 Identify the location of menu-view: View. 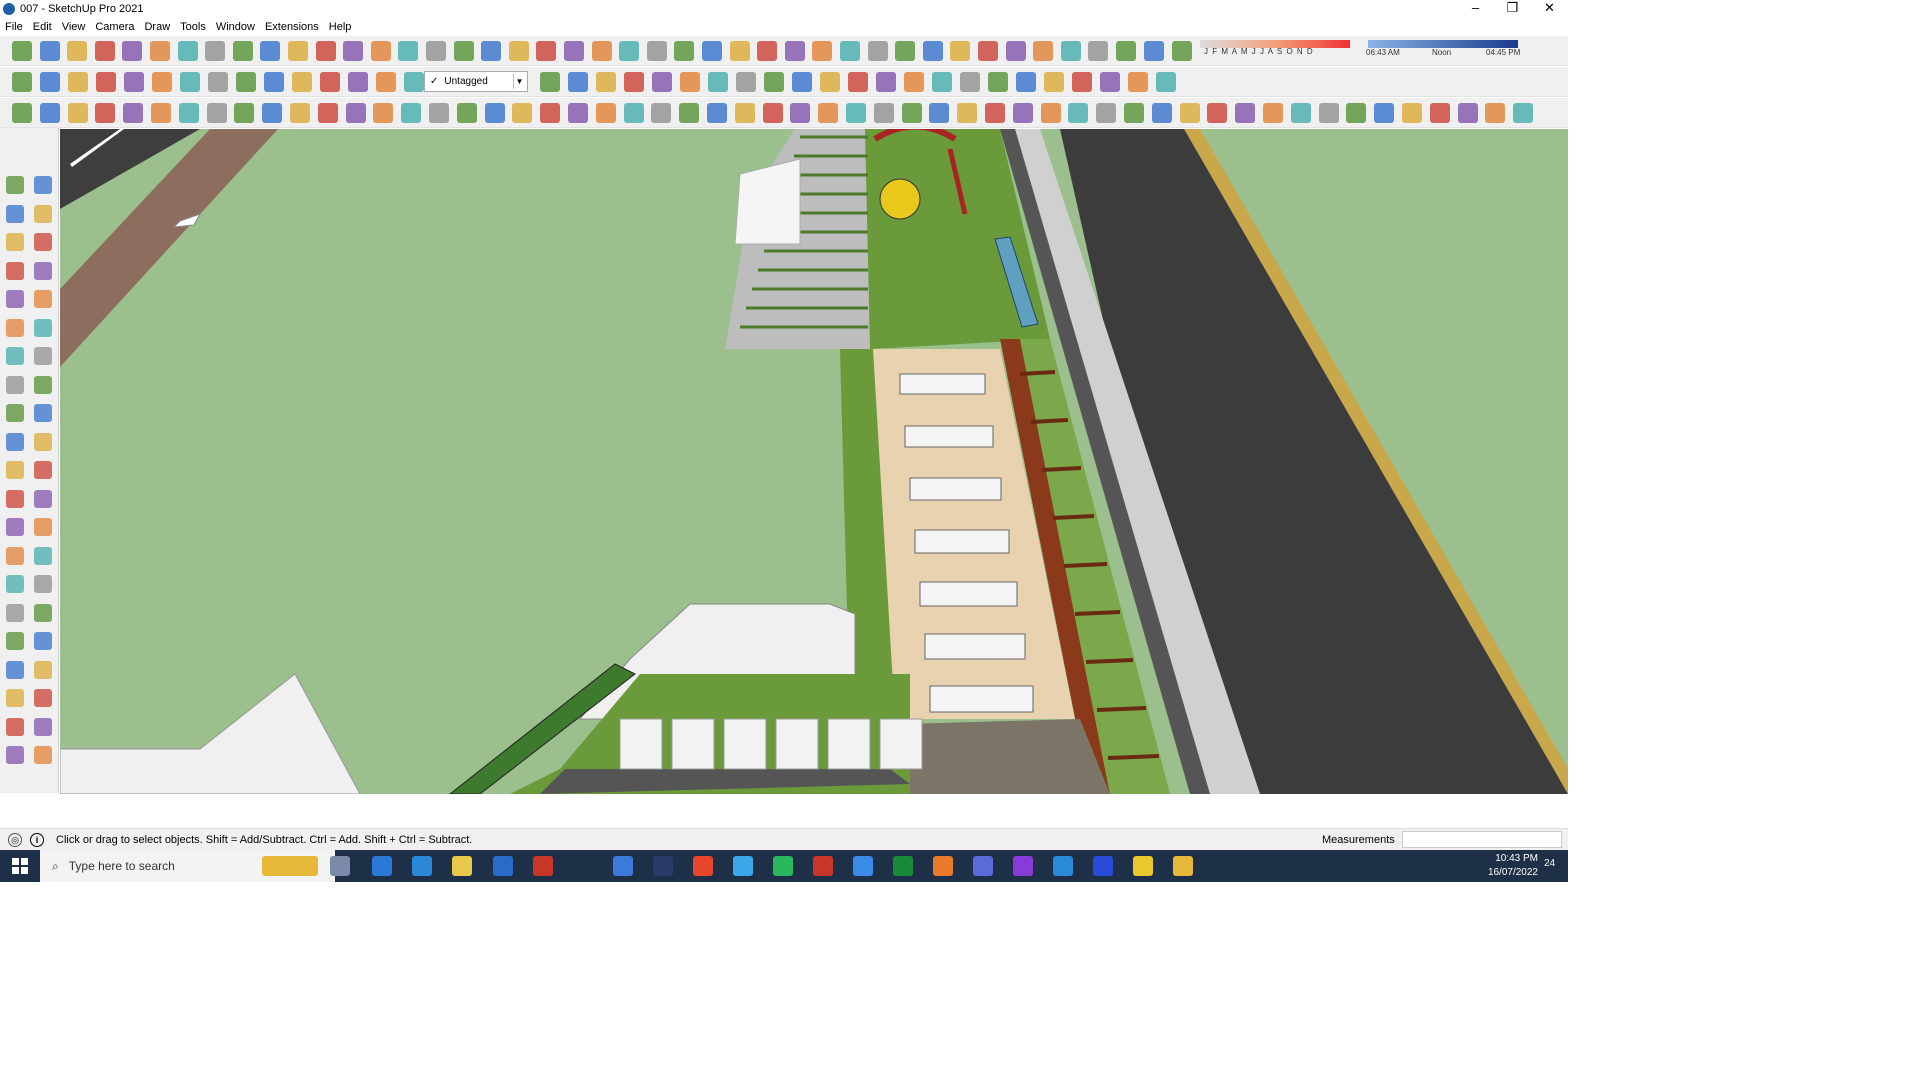
(74, 27).